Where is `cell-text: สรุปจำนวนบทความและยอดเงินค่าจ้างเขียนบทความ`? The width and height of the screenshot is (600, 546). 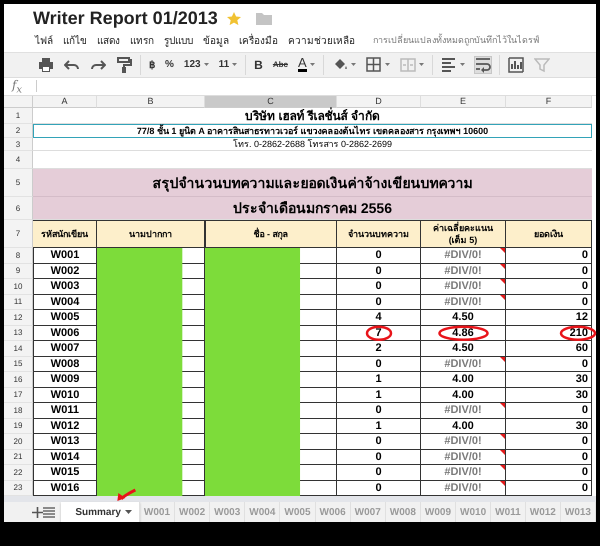
cell-text: สรุปจำนวนบทความและยอดเงินค่าจ้างเขียนบทความ is located at coordinates (312, 184).